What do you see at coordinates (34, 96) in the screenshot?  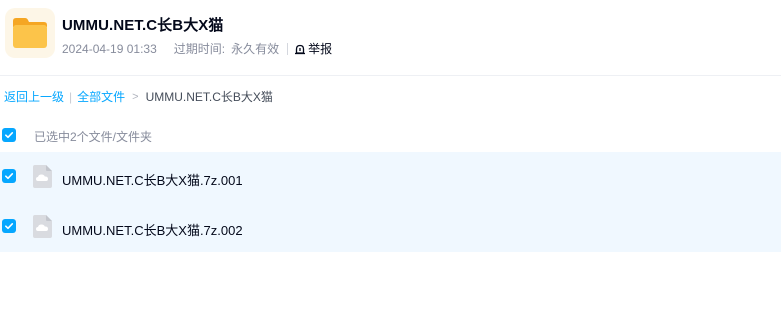 I see `breadcrumb-back-link: 返回上一级` at bounding box center [34, 96].